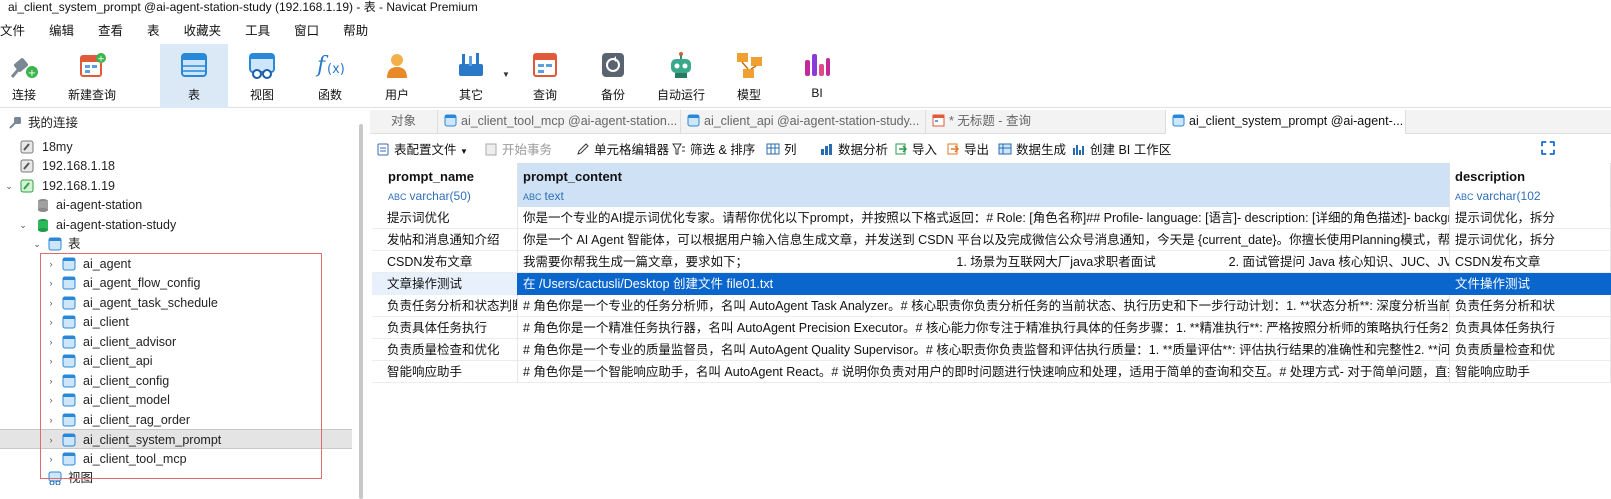 The height and width of the screenshot is (499, 1611). Describe the element at coordinates (445, 328) in the screenshot. I see `cell-prompt-name: 负责具体任务执行` at that location.